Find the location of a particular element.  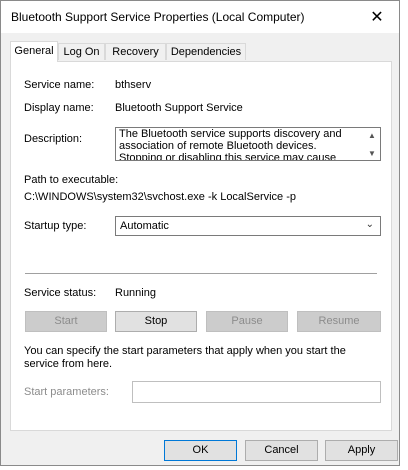

tab-recovery: Recovery is located at coordinates (135, 51).